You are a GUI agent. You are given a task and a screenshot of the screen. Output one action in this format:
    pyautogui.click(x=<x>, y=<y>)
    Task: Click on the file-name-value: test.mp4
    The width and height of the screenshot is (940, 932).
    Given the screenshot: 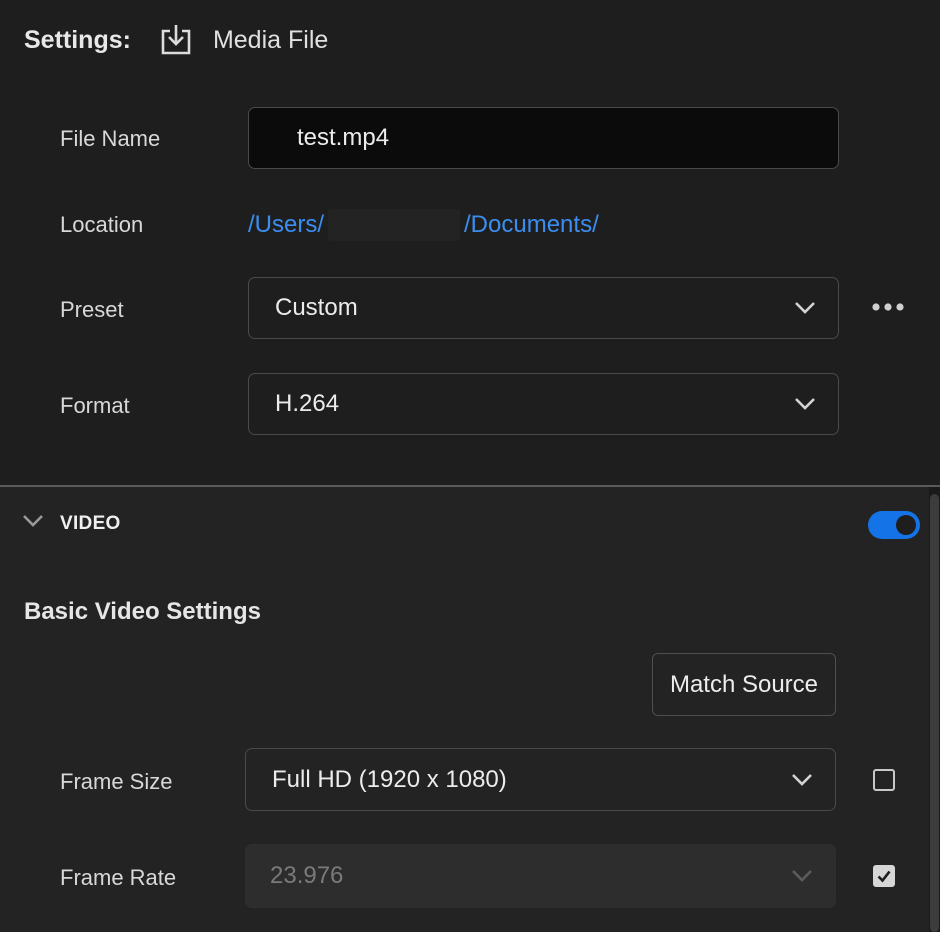 What is the action you would take?
    pyautogui.click(x=343, y=137)
    